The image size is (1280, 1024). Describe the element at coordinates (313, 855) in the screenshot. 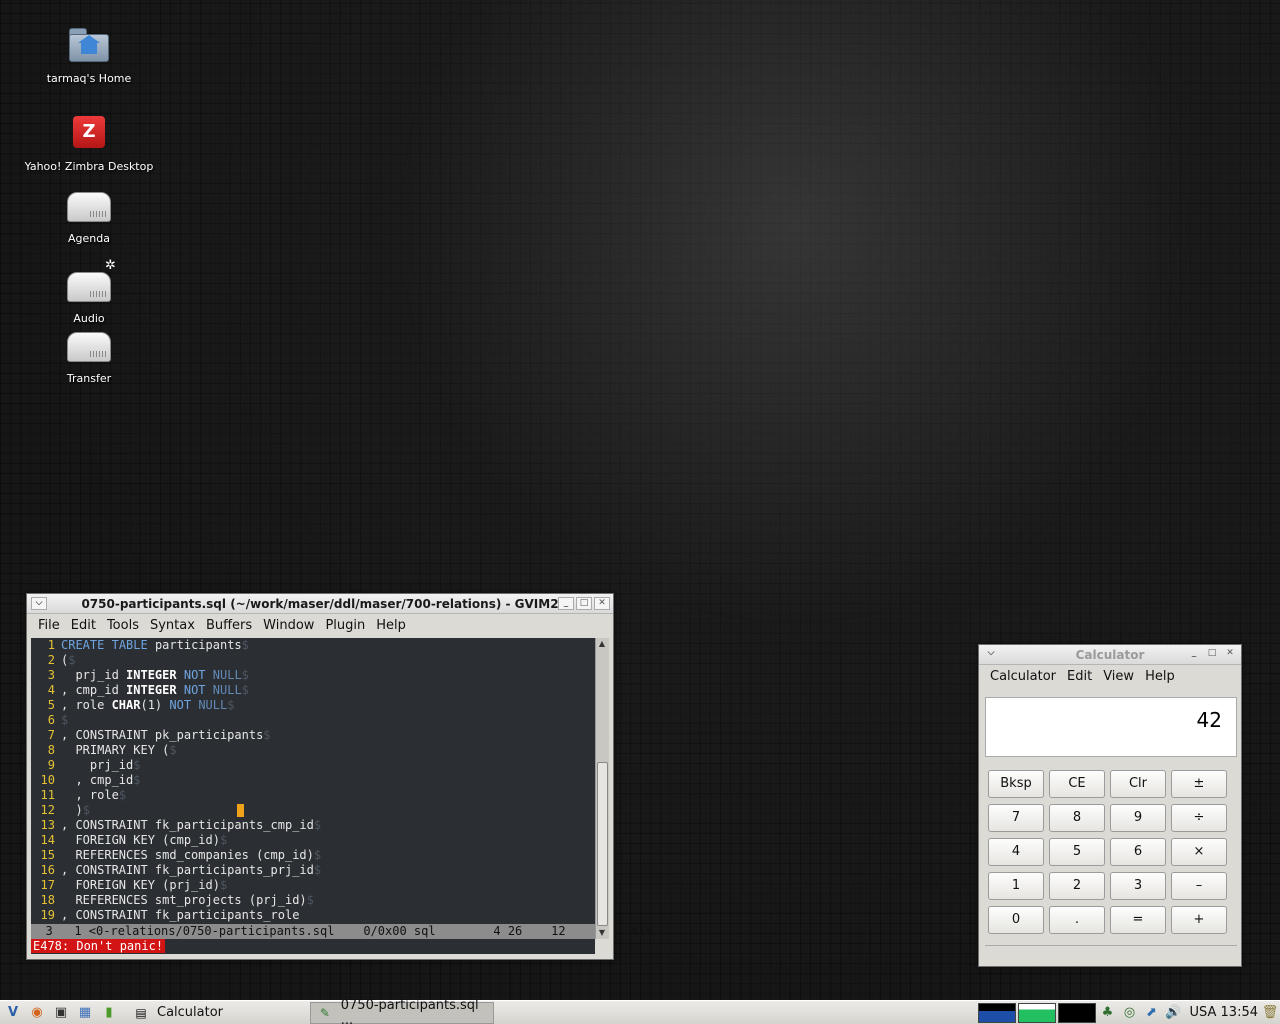

I see `vim-line: 15 REFERENCES smd_companies (cmp_id)$` at that location.